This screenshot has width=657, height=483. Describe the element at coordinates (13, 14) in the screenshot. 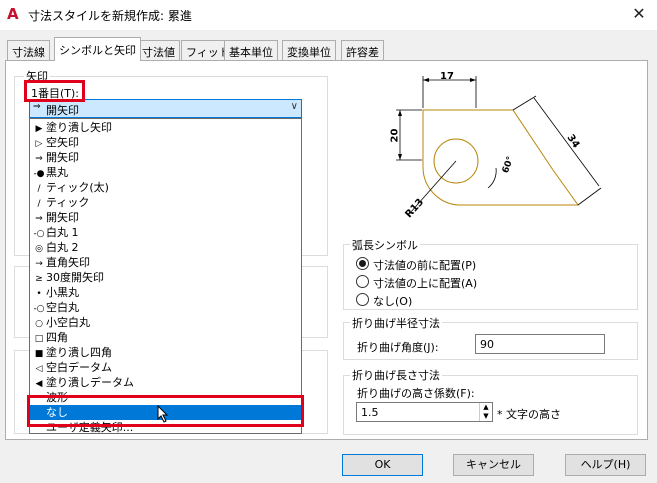

I see `app-logo-icon: A` at that location.